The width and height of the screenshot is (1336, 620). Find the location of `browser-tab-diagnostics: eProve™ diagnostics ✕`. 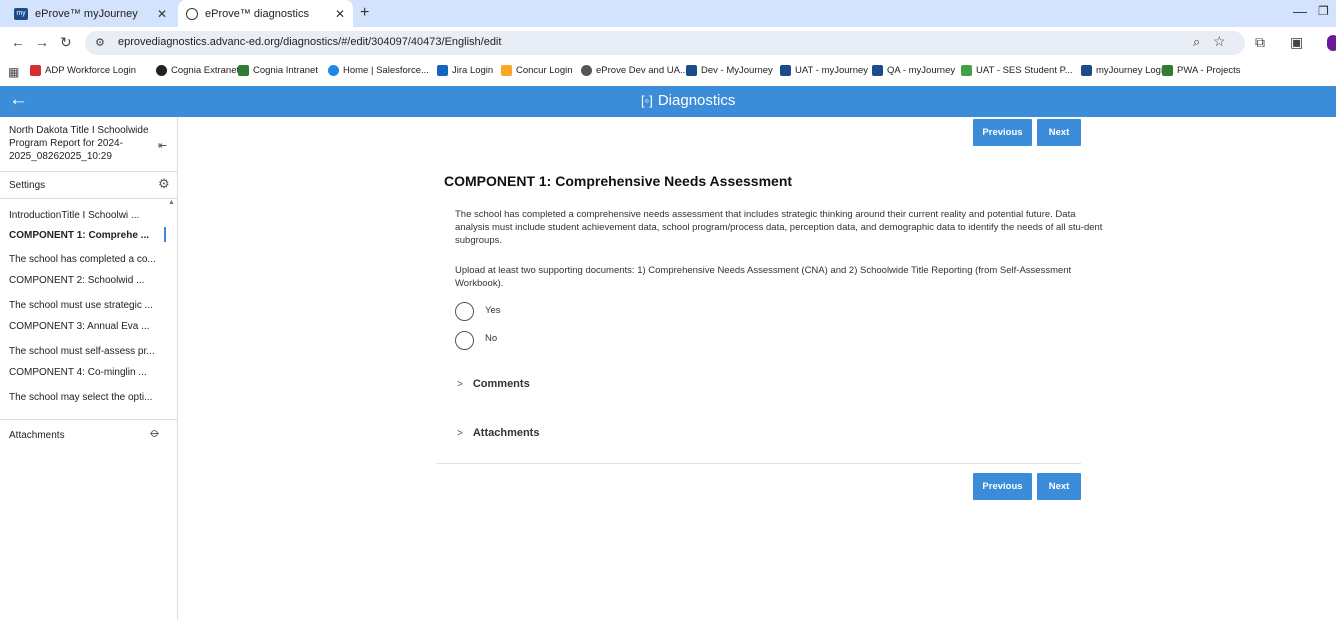

browser-tab-diagnostics: eProve™ diagnostics ✕ is located at coordinates (265, 13).